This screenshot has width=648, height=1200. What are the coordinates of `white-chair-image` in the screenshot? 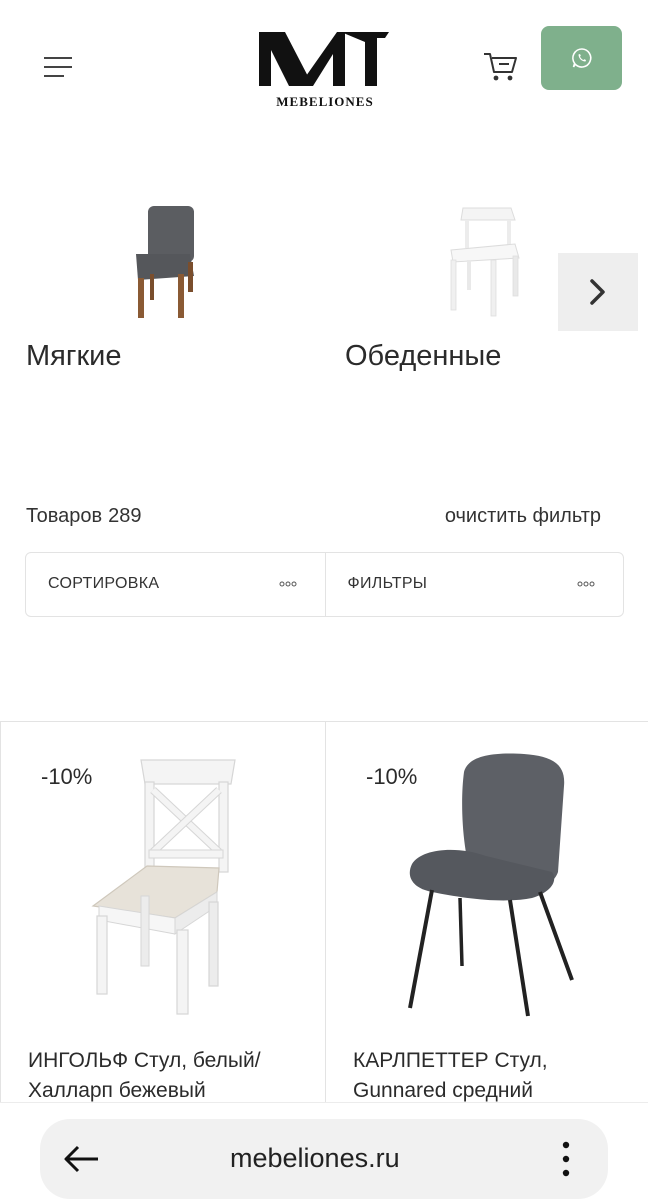 It's located at (163, 887).